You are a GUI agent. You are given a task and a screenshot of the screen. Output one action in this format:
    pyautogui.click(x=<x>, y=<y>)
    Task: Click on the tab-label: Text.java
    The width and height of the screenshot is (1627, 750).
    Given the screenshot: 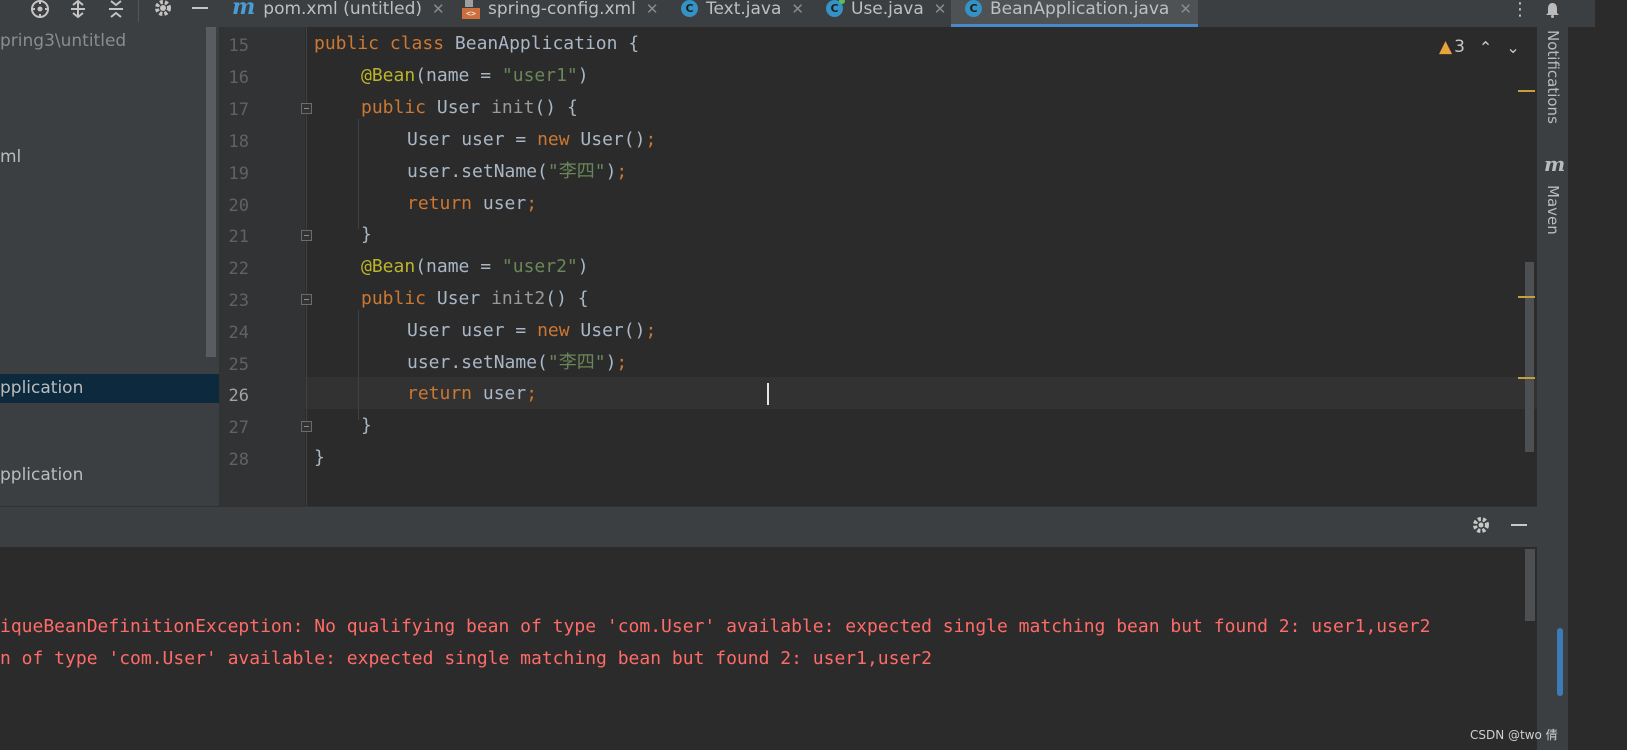 What is the action you would take?
    pyautogui.click(x=744, y=9)
    